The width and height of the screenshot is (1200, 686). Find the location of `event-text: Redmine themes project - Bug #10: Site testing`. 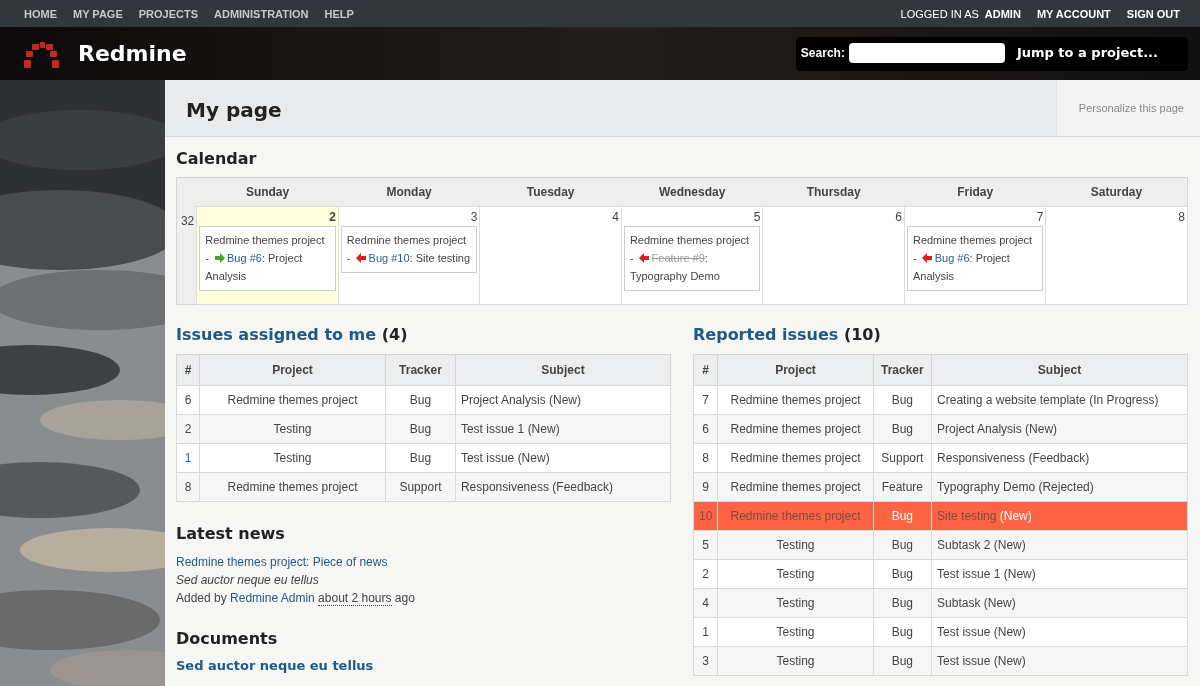

event-text: Redmine themes project - Bug #10: Site testing is located at coordinates (409, 249).